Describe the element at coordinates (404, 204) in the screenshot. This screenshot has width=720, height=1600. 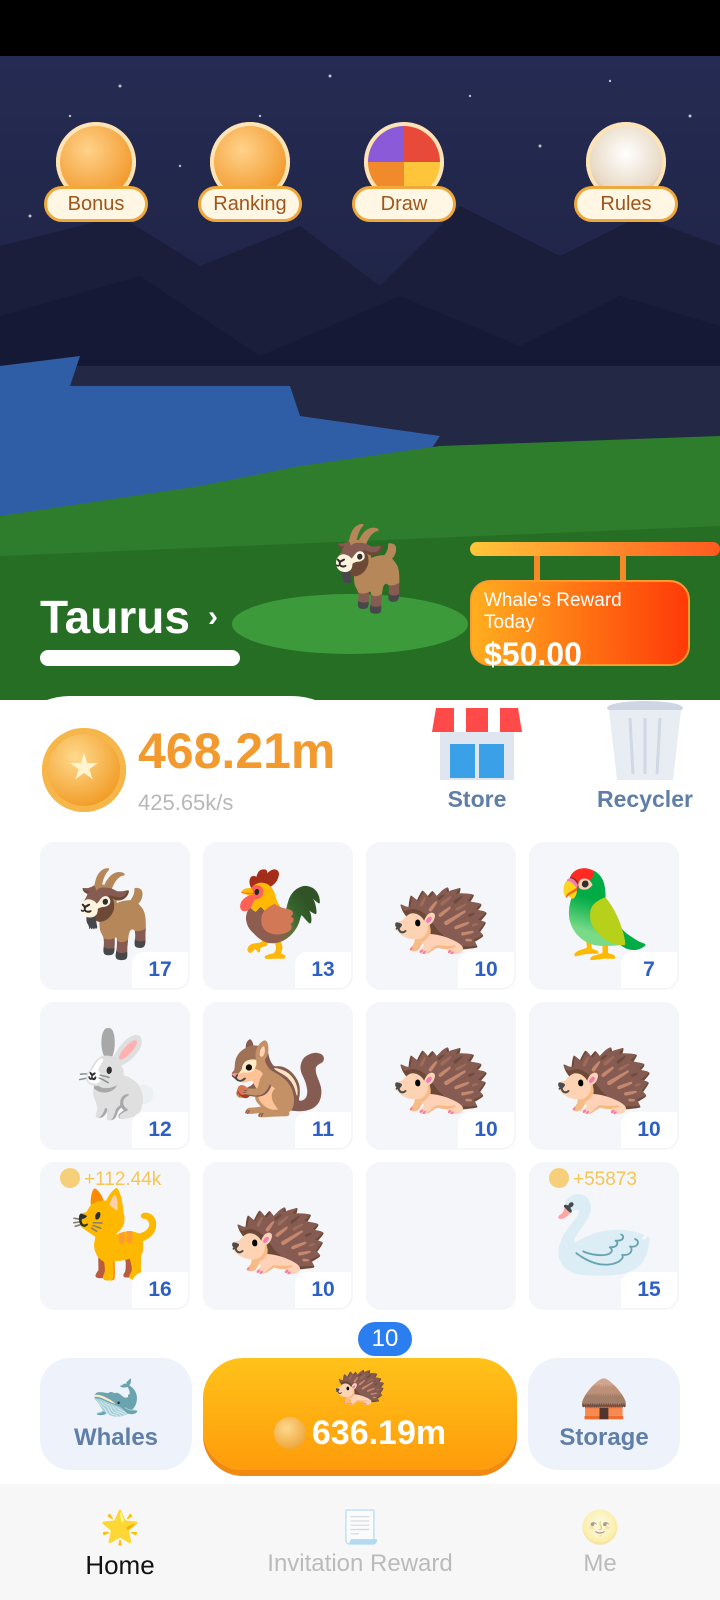
I see `draw-label: Draw` at that location.